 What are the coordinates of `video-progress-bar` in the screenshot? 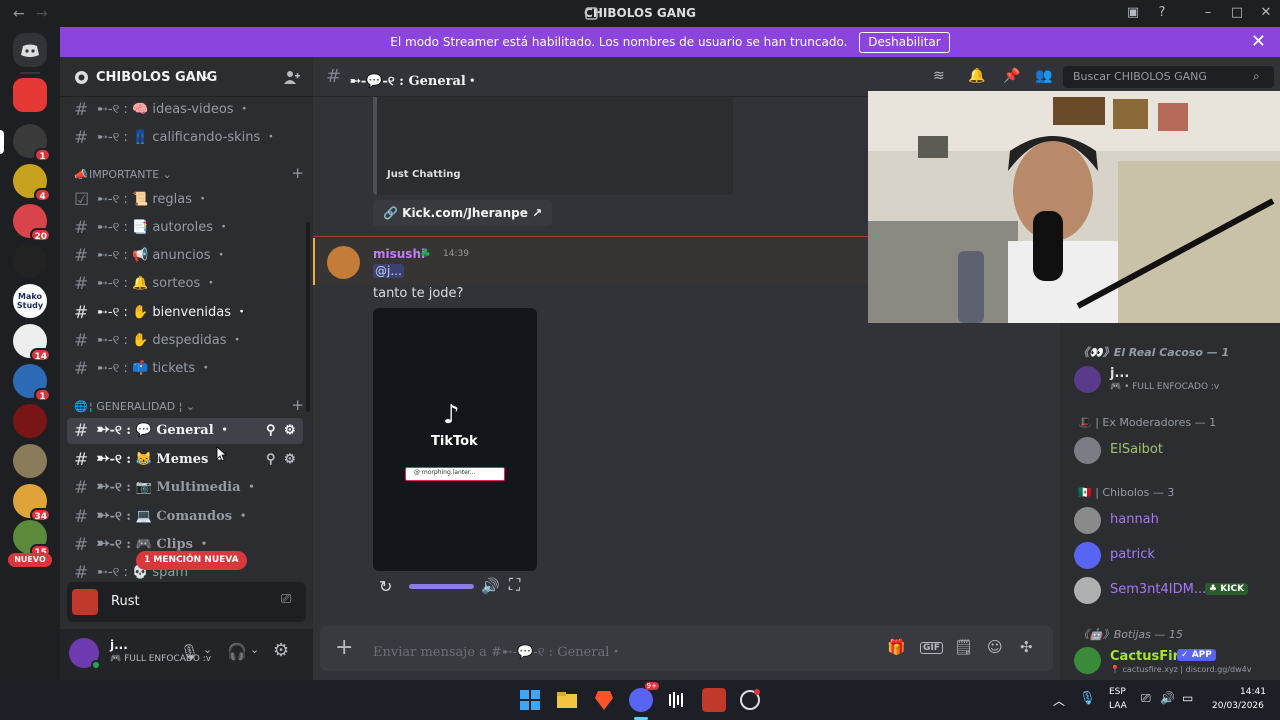 It's located at (441, 586).